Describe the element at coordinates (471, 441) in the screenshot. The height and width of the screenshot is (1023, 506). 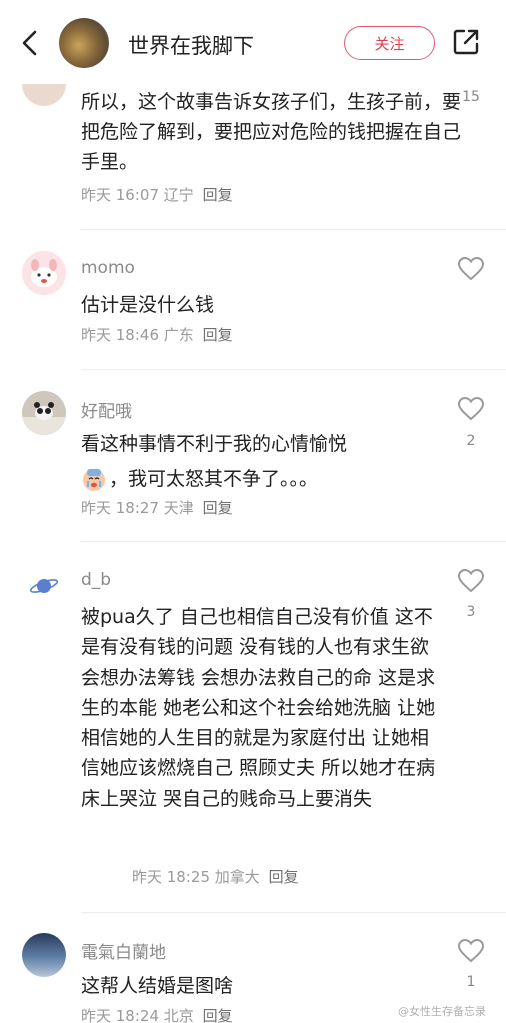
I see `like-count: 2` at that location.